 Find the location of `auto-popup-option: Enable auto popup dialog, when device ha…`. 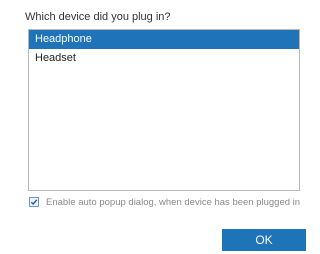

auto-popup-option: Enable auto popup dialog, when device ha… is located at coordinates (164, 202).